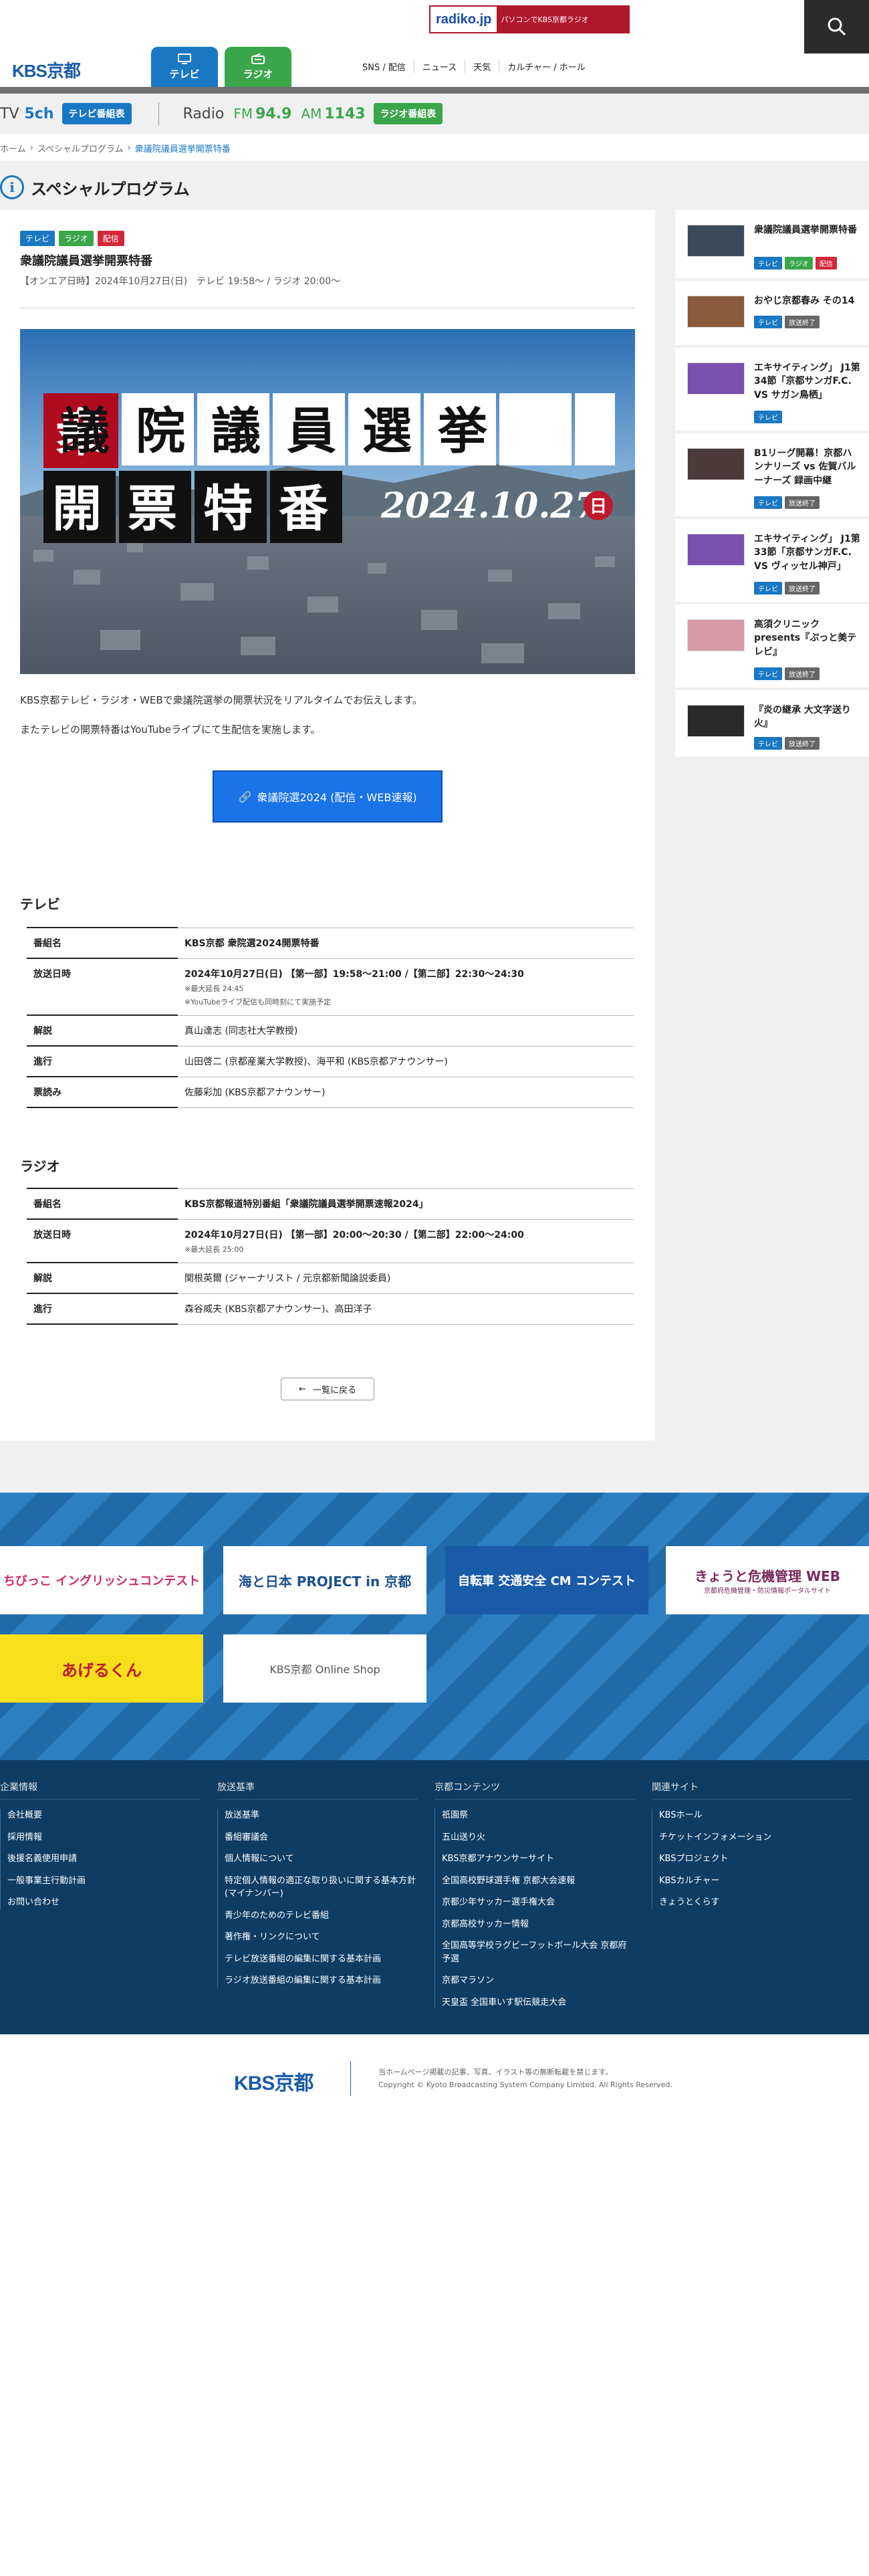  Describe the element at coordinates (538, 1952) in the screenshot. I see `footer-link: 全国高等学校ラグビーフットボール大会 京都府予選` at that location.